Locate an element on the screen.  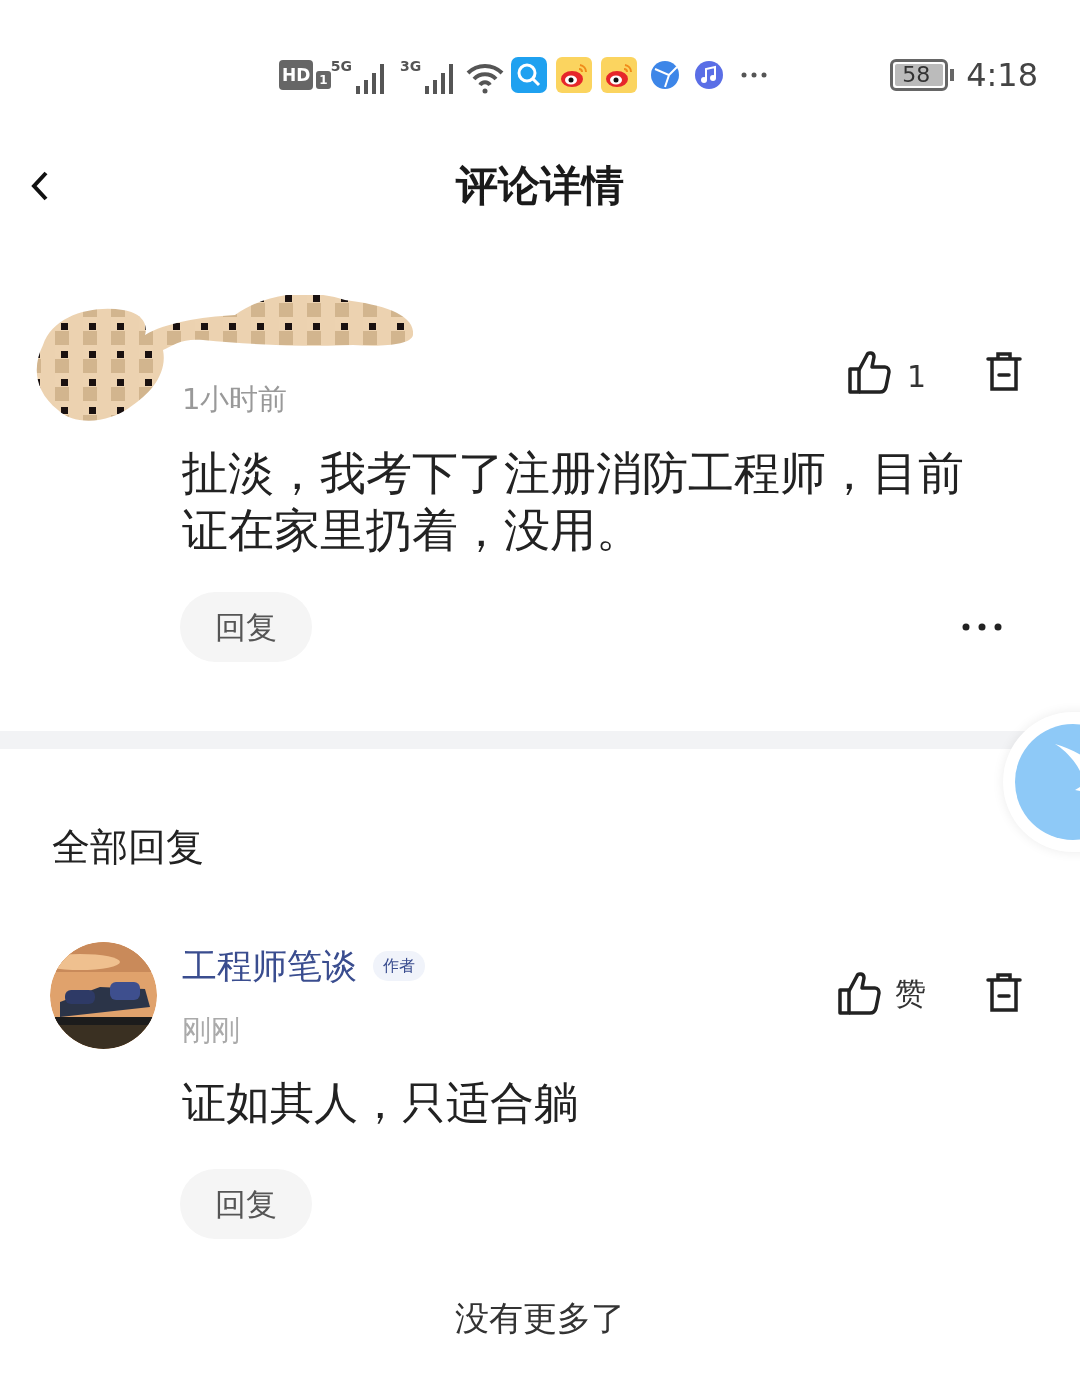
comment-time: 1小时前 is located at coordinates (235, 399).